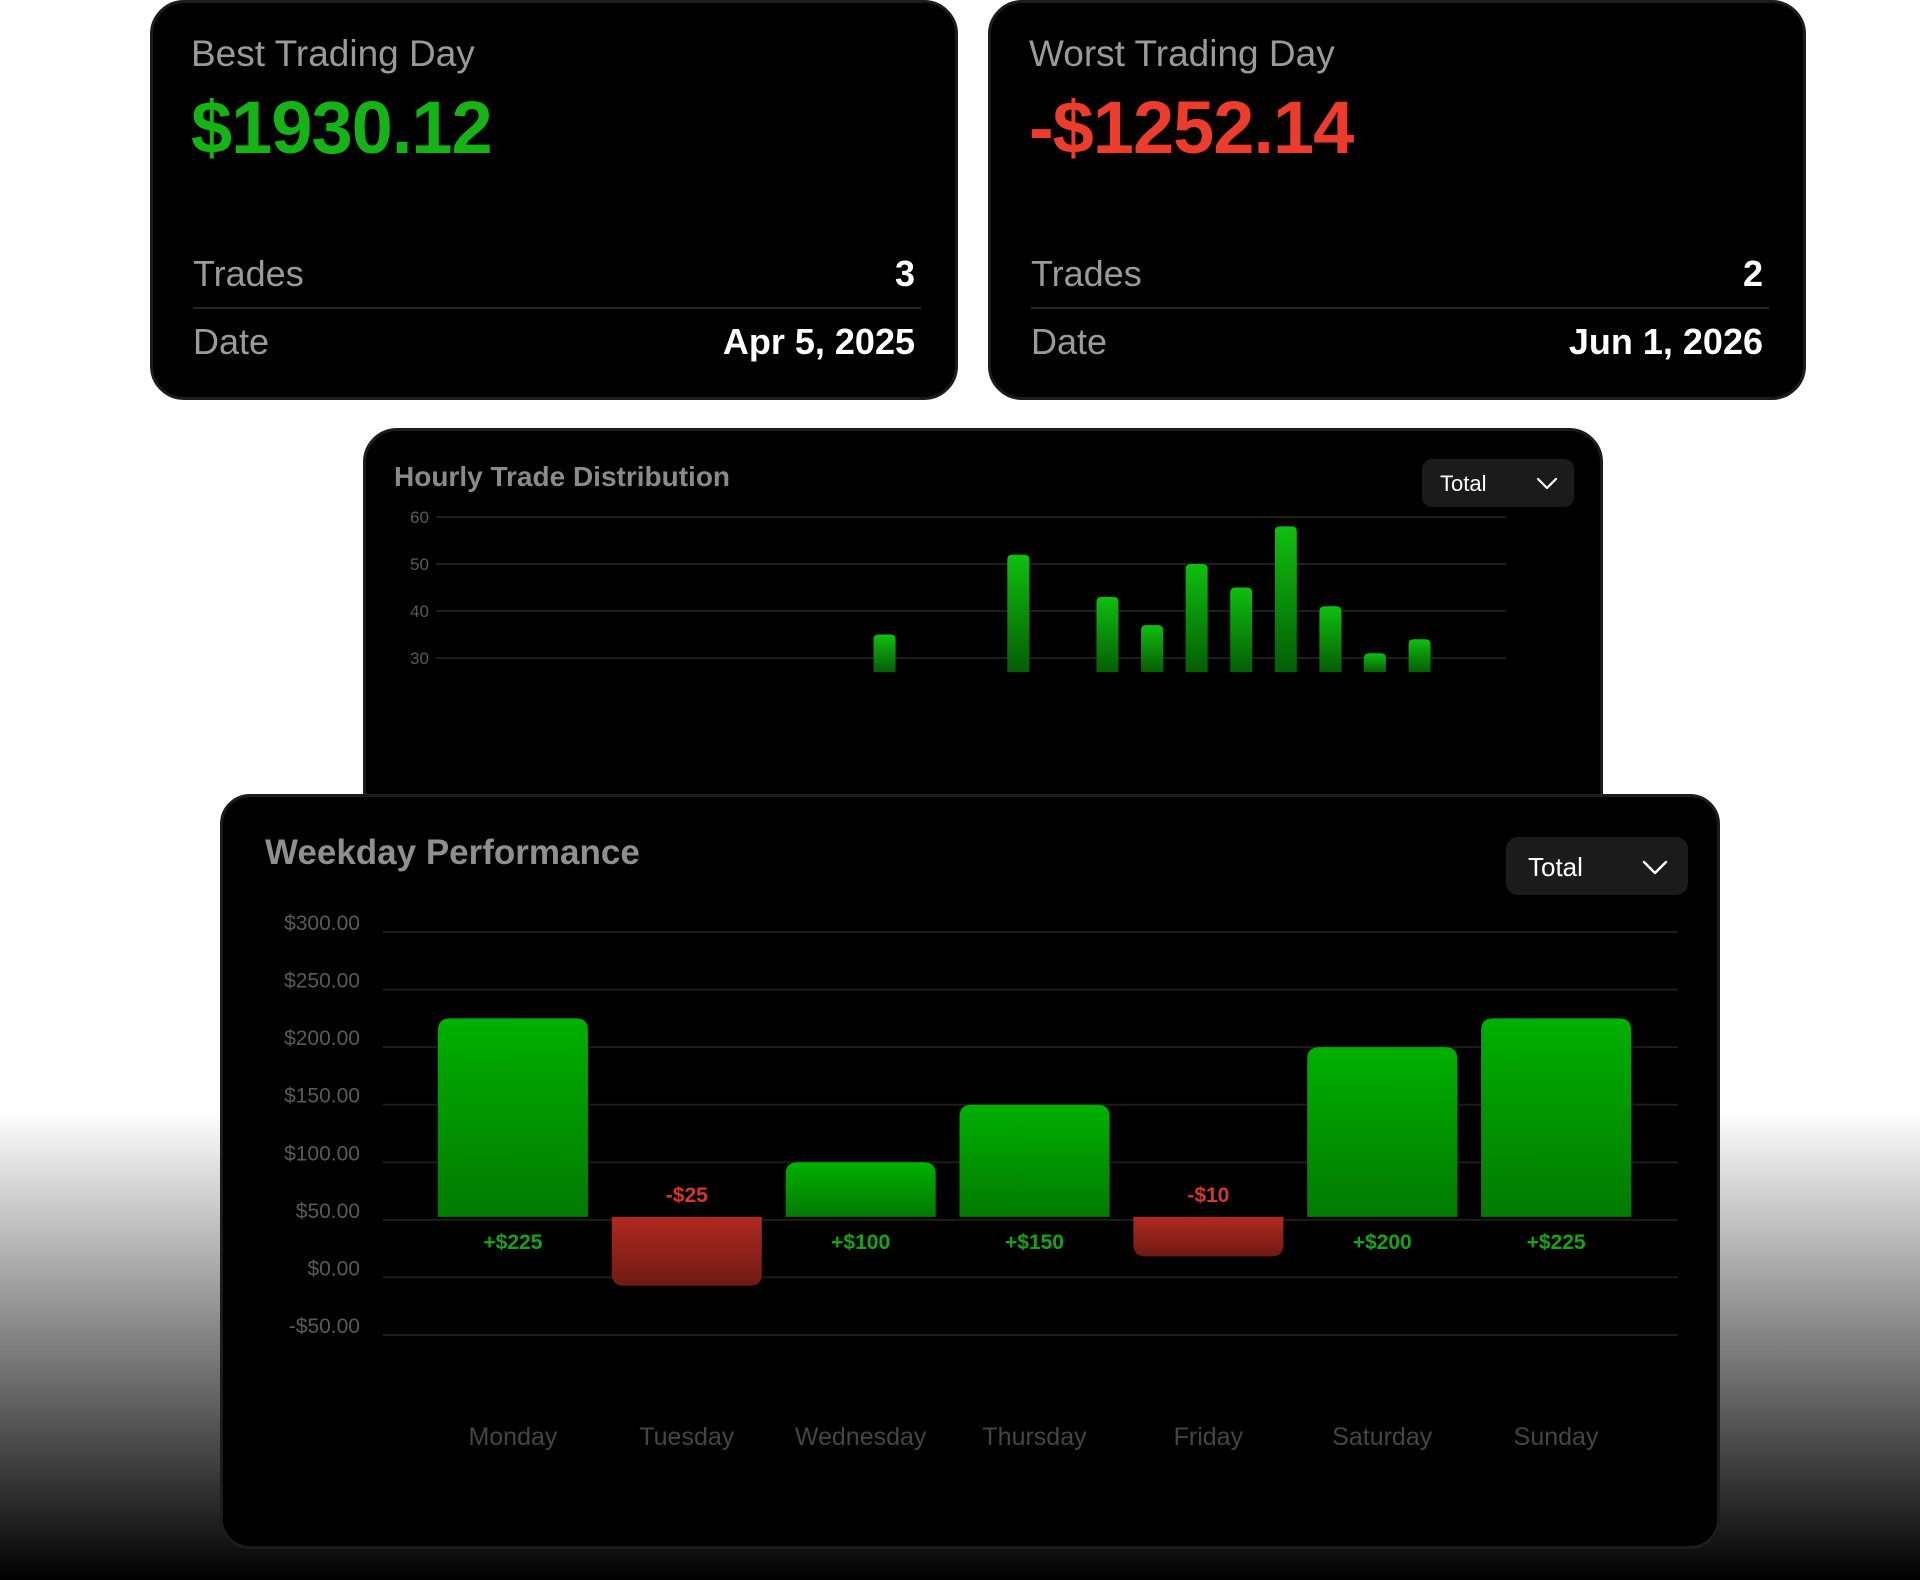  I want to click on best-day-title: Best Trading Day, so click(333, 53).